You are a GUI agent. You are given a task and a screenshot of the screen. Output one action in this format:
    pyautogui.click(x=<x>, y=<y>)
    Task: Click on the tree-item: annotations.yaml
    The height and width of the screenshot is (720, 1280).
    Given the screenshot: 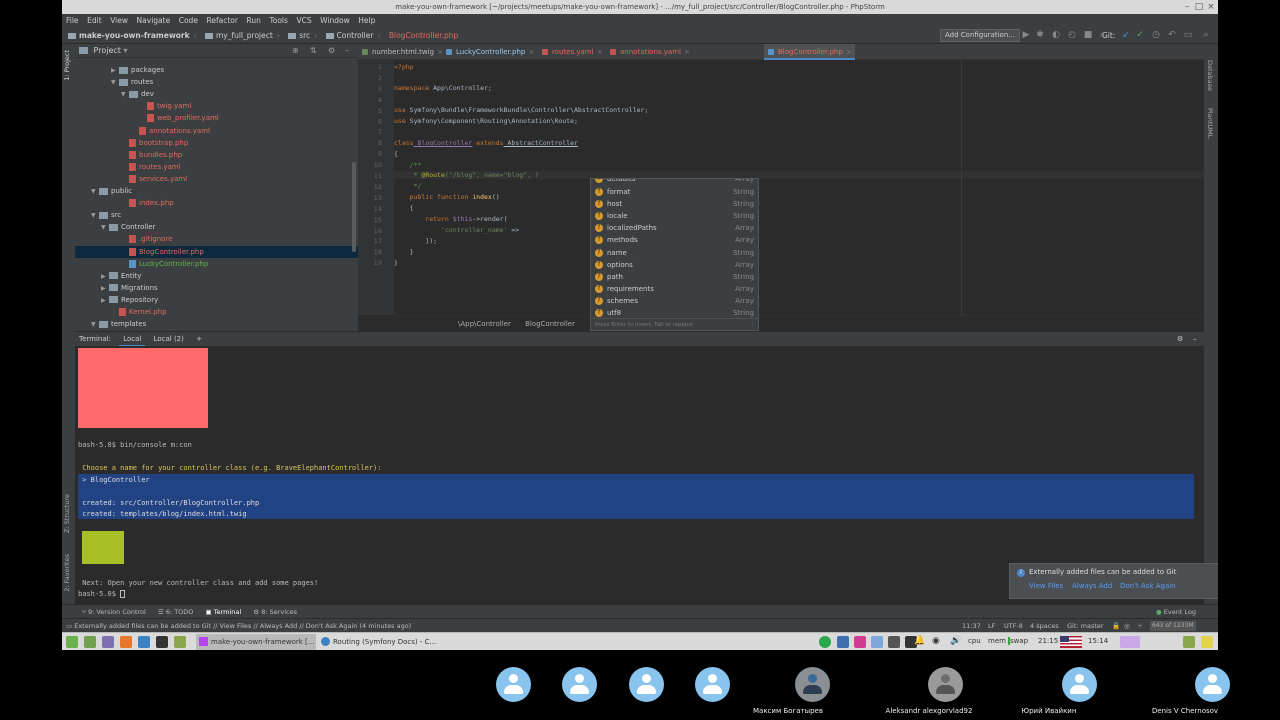 What is the action you would take?
    pyautogui.click(x=216, y=131)
    